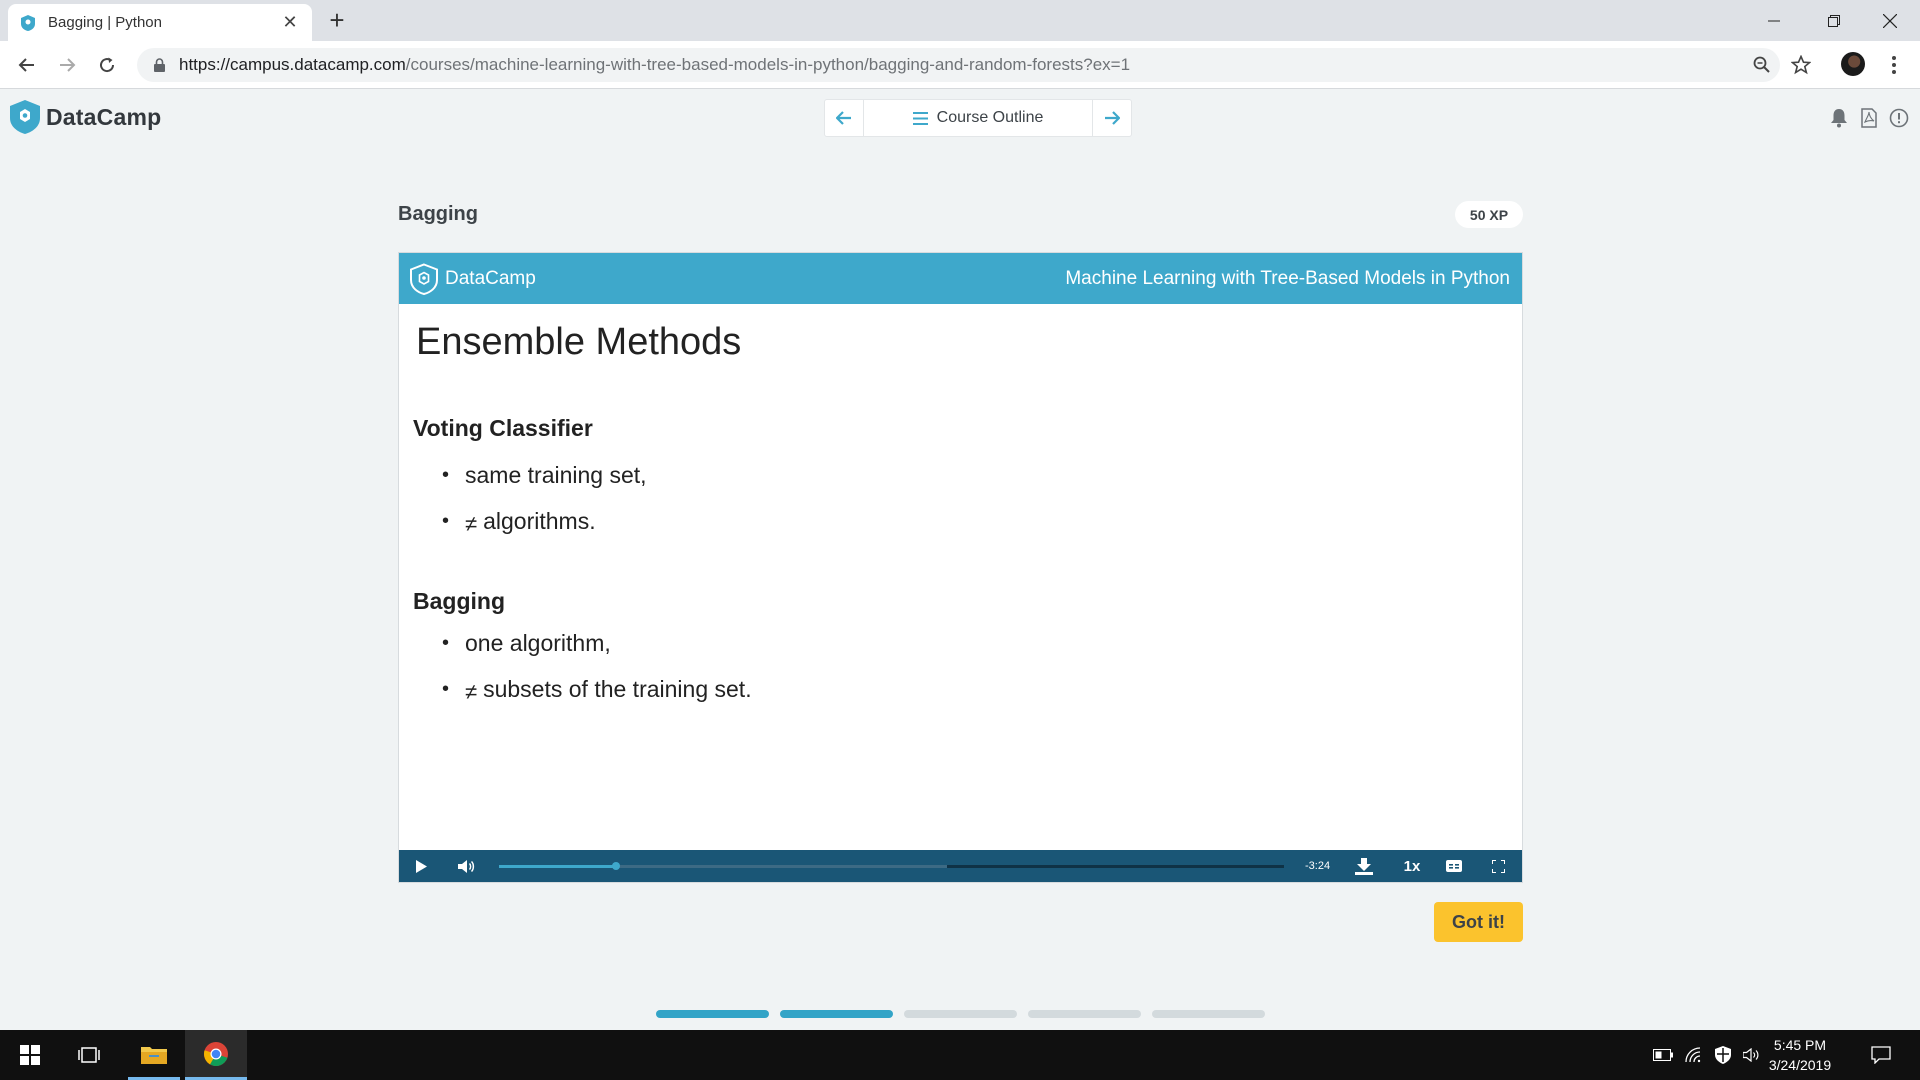 Image resolution: width=1920 pixels, height=1080 pixels. I want to click on arrow-left-icon, so click(843, 118).